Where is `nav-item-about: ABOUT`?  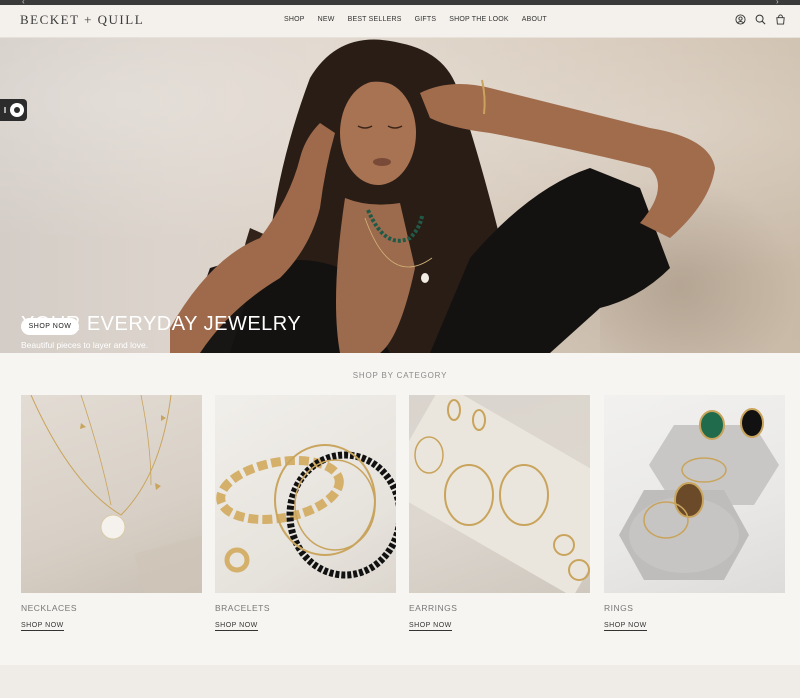 nav-item-about: ABOUT is located at coordinates (534, 19).